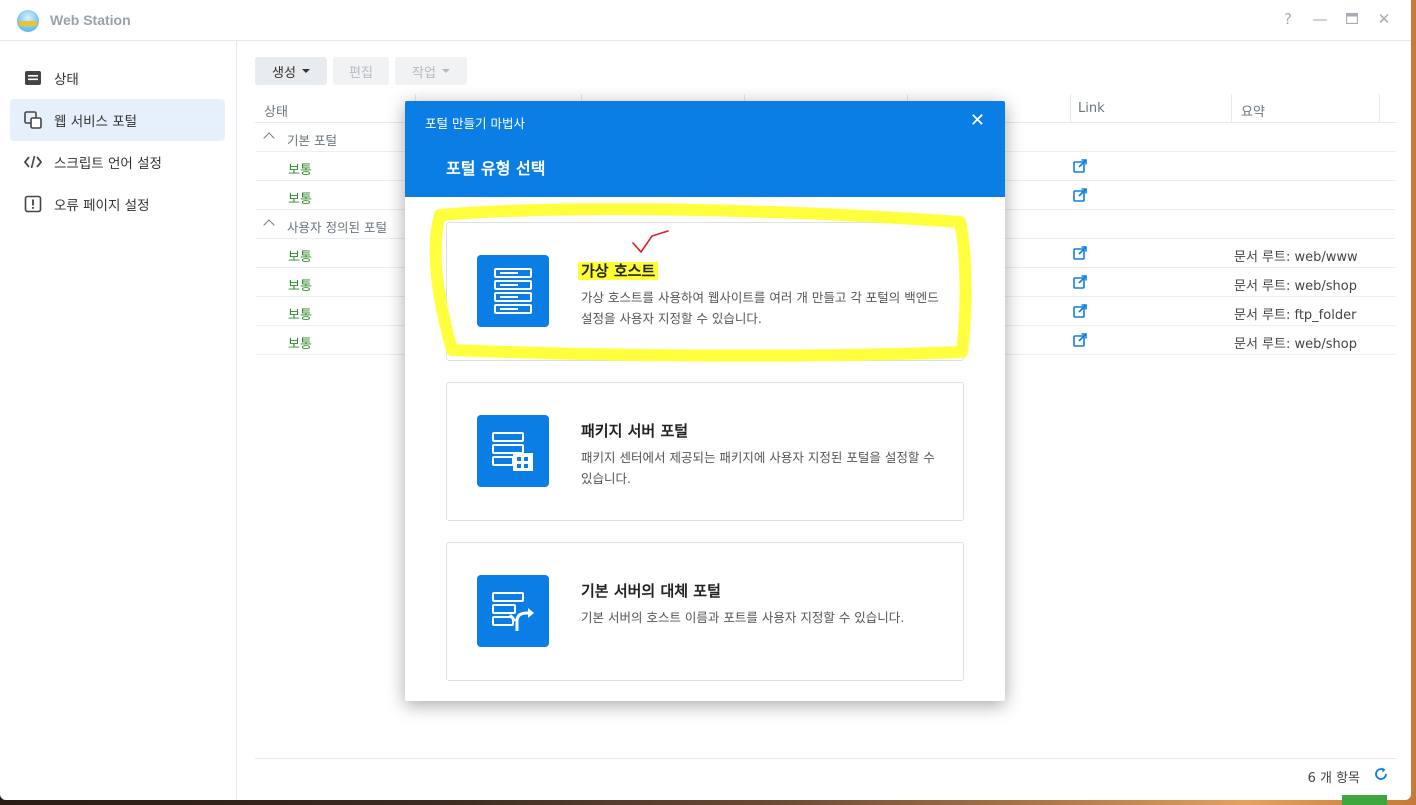 This screenshot has height=805, width=1416. I want to click on sidebar-item-script-language: 스크립트 언어 설정, so click(117, 162).